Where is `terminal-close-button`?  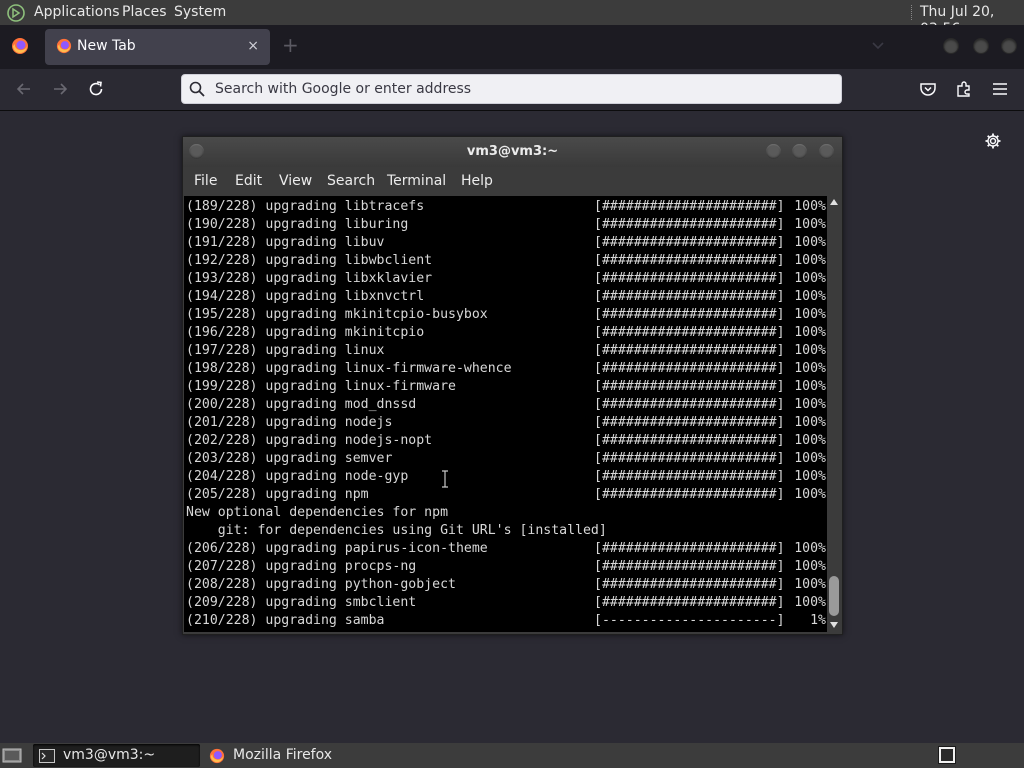
terminal-close-button is located at coordinates (826, 151).